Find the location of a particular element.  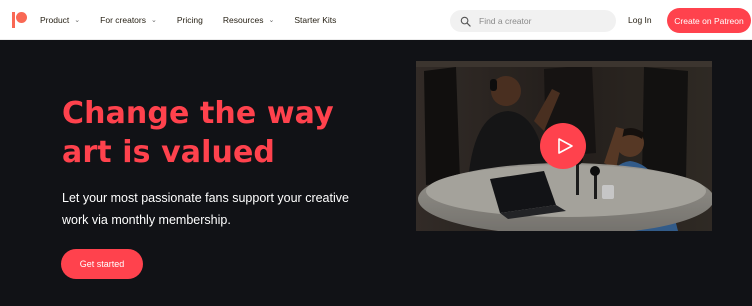

hero-title-line: Change the way is located at coordinates (198, 113).